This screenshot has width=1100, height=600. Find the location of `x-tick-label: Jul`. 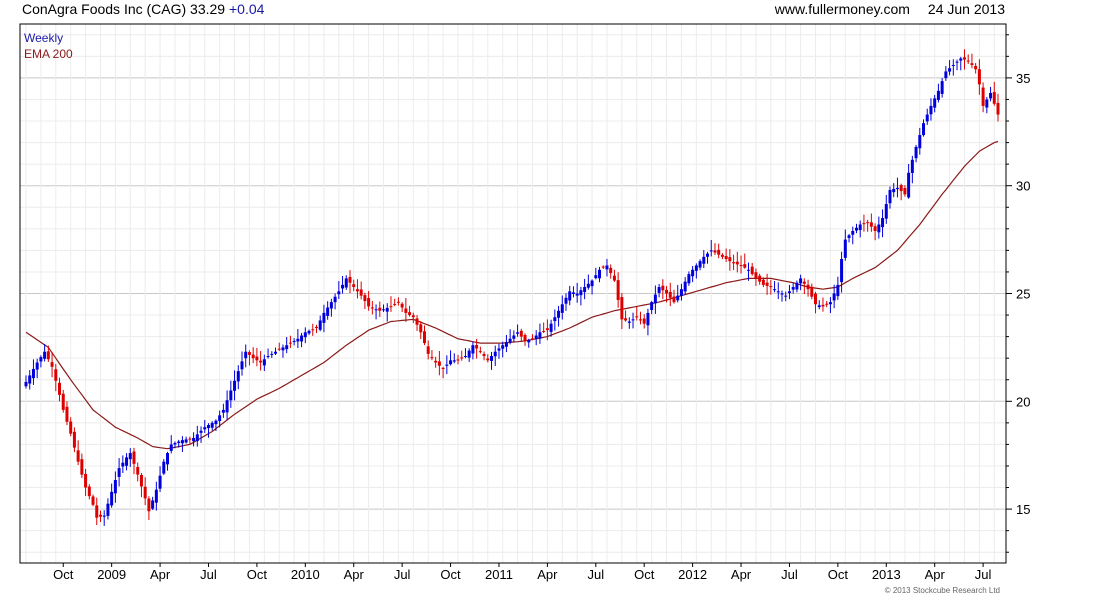

x-tick-label: Jul is located at coordinates (595, 574).